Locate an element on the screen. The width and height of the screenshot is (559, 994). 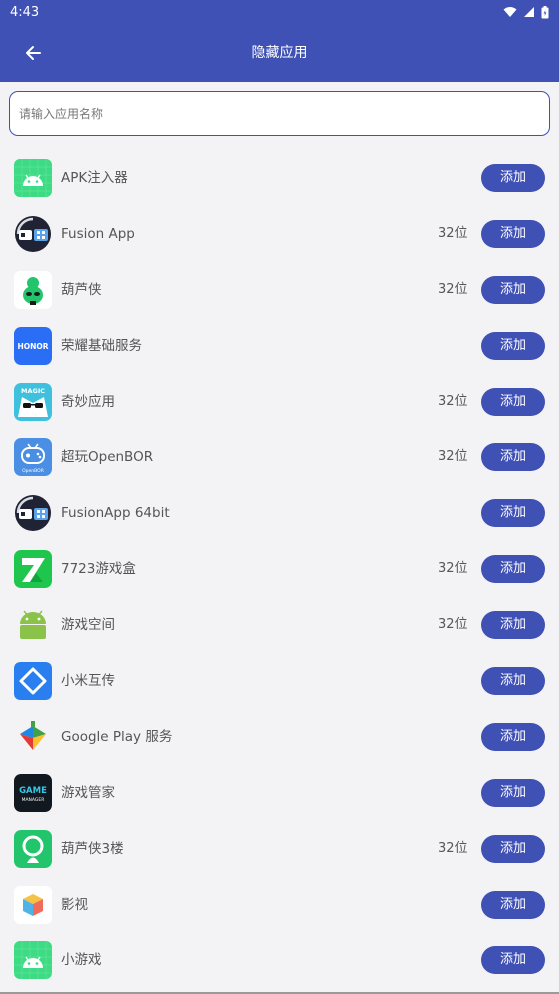
huluxia3-icon is located at coordinates (33, 848).